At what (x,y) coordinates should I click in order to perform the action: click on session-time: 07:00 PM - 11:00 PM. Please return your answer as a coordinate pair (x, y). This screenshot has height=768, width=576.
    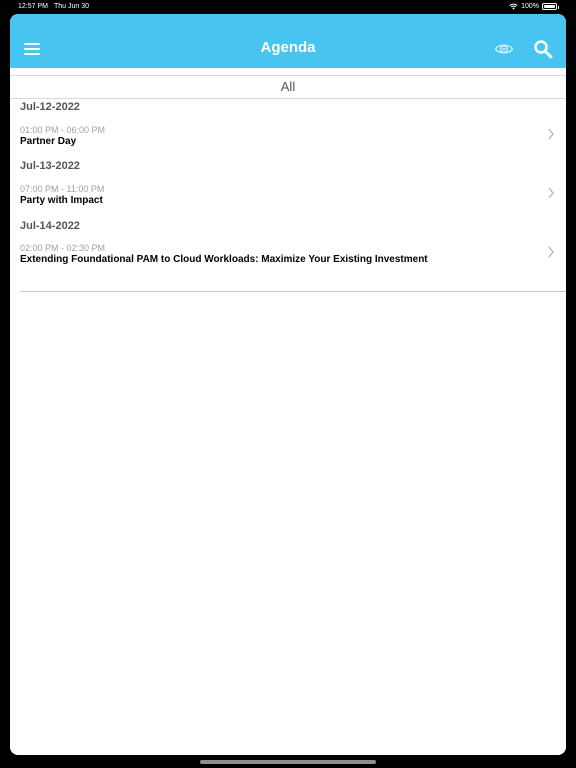
    Looking at the image, I should click on (62, 189).